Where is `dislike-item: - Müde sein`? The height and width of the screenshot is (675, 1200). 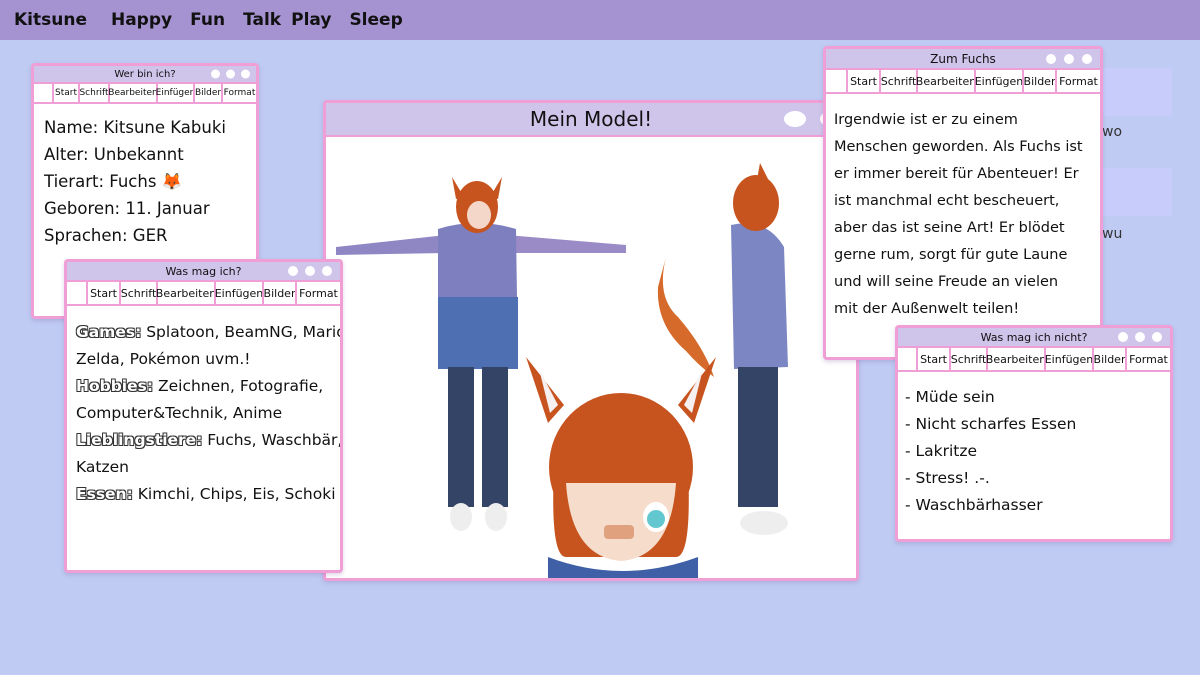
dislike-item: - Müde sein is located at coordinates (950, 397).